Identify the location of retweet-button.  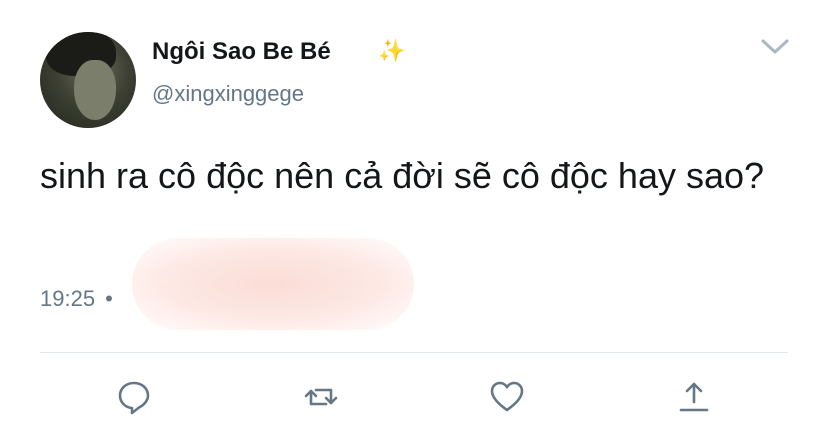
(321, 397).